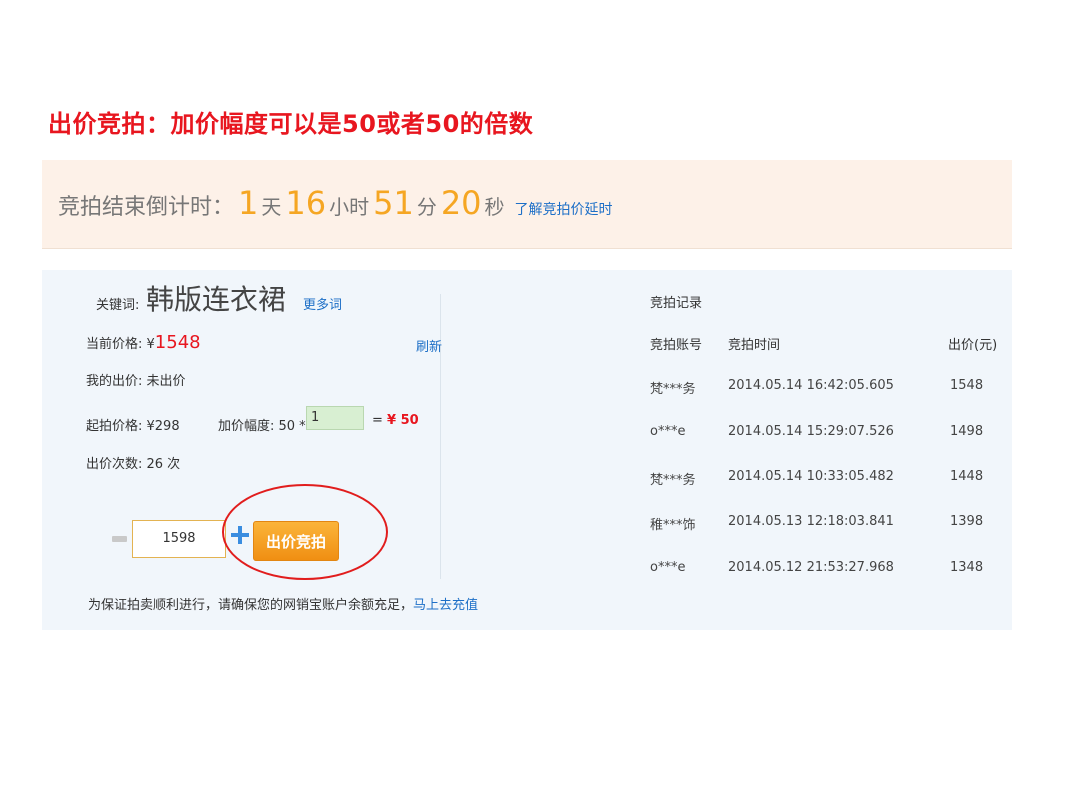 The image size is (1080, 810). Describe the element at coordinates (461, 203) in the screenshot. I see `countdown-seconds: 20` at that location.